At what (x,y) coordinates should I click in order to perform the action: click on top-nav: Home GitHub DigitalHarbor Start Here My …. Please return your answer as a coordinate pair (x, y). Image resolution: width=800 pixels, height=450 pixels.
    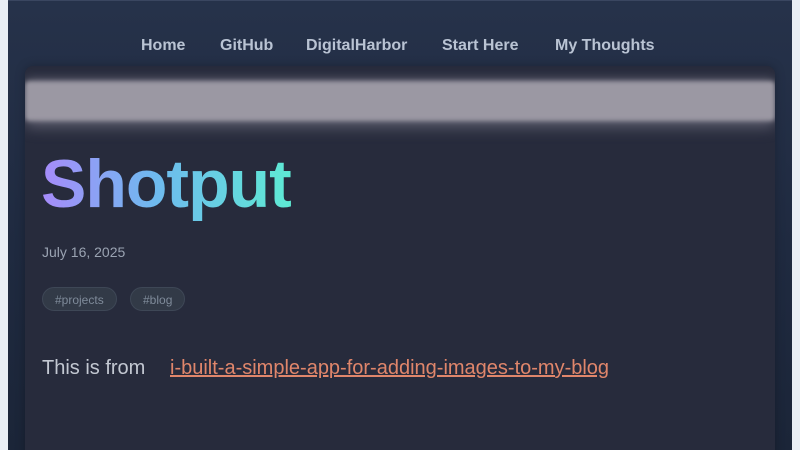
    Looking at the image, I should click on (400, 33).